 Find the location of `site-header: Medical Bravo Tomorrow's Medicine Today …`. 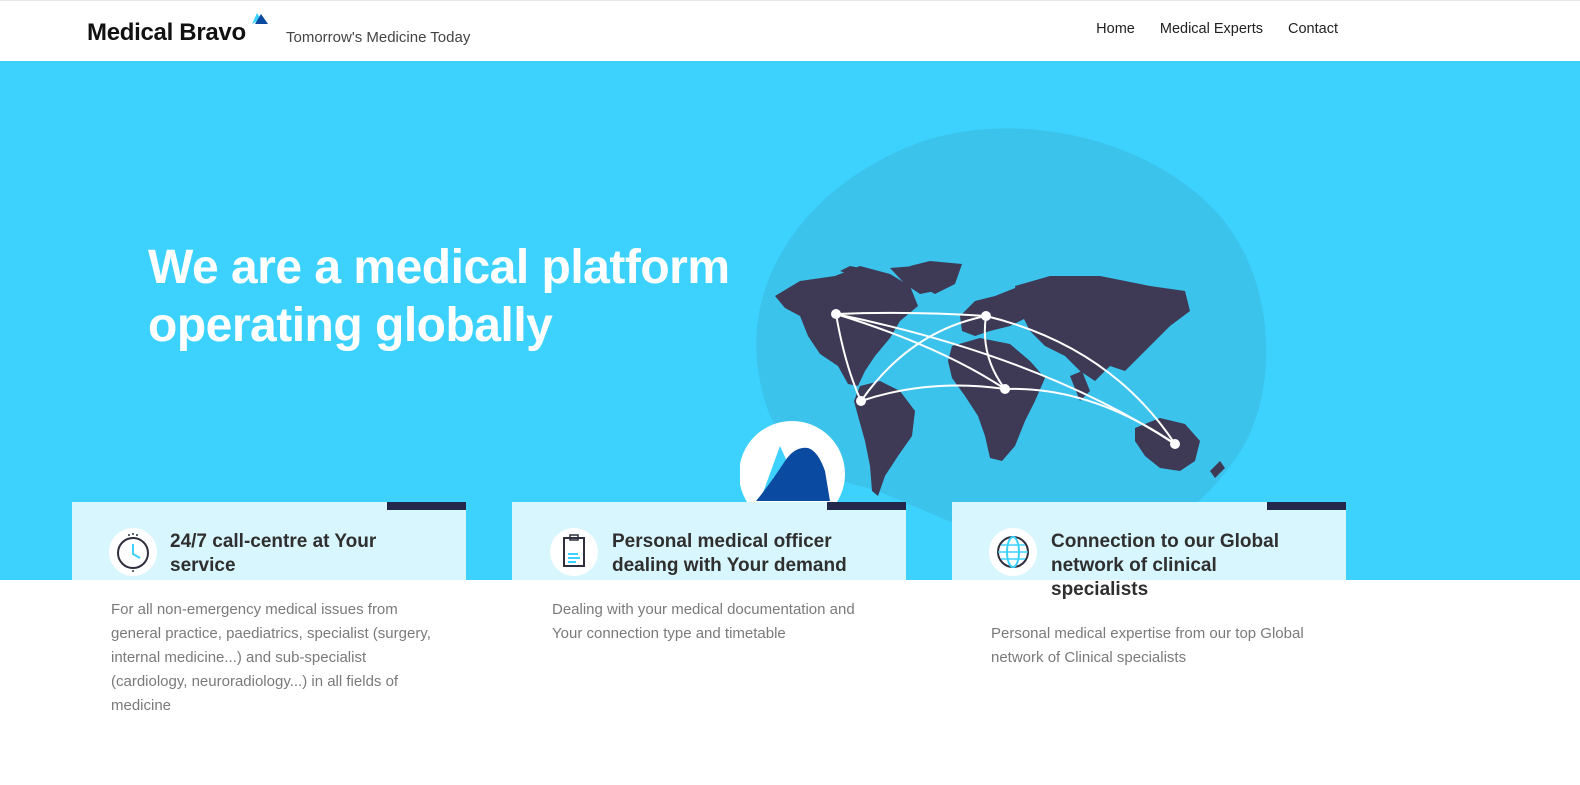

site-header: Medical Bravo Tomorrow's Medicine Today … is located at coordinates (790, 30).